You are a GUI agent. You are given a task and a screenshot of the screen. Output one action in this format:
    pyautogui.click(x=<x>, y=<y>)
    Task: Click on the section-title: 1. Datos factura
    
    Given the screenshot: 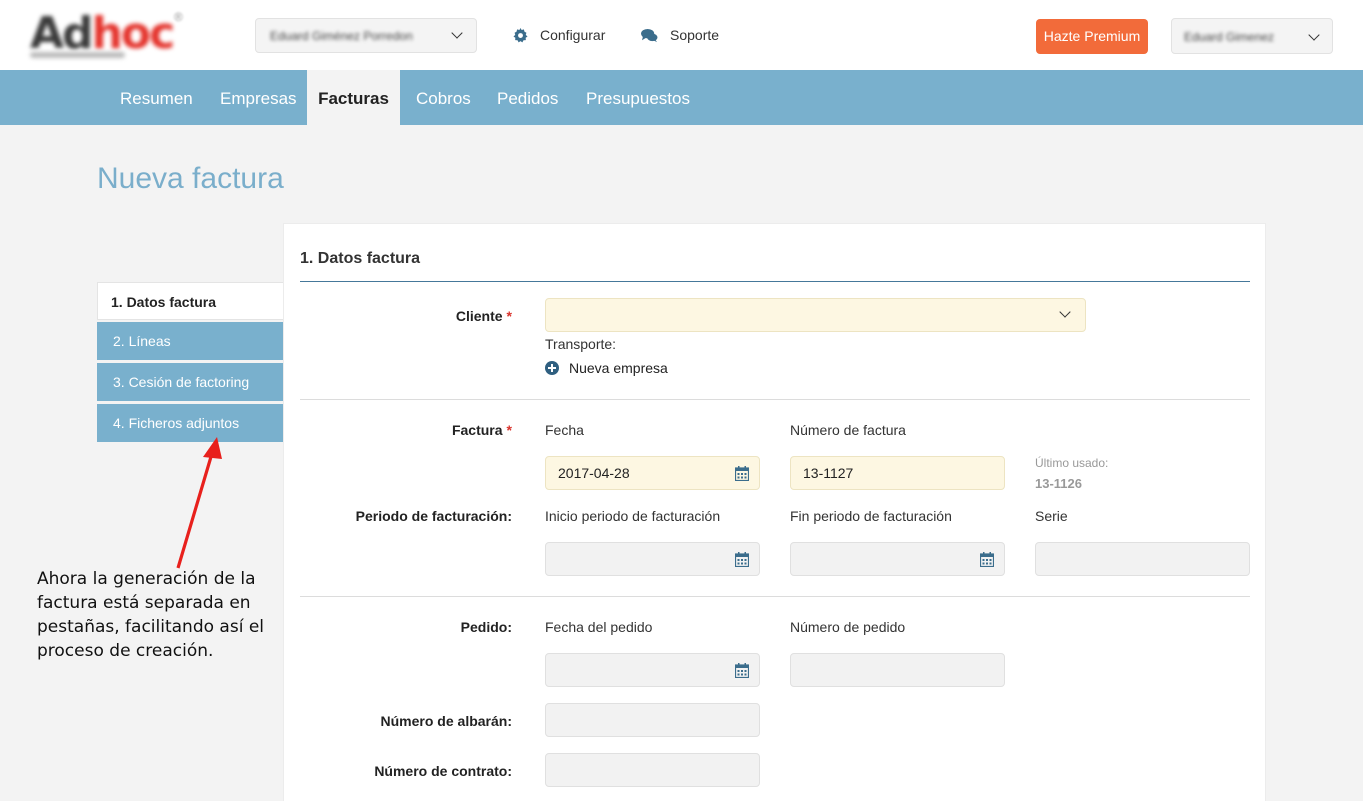 What is the action you would take?
    pyautogui.click(x=360, y=258)
    